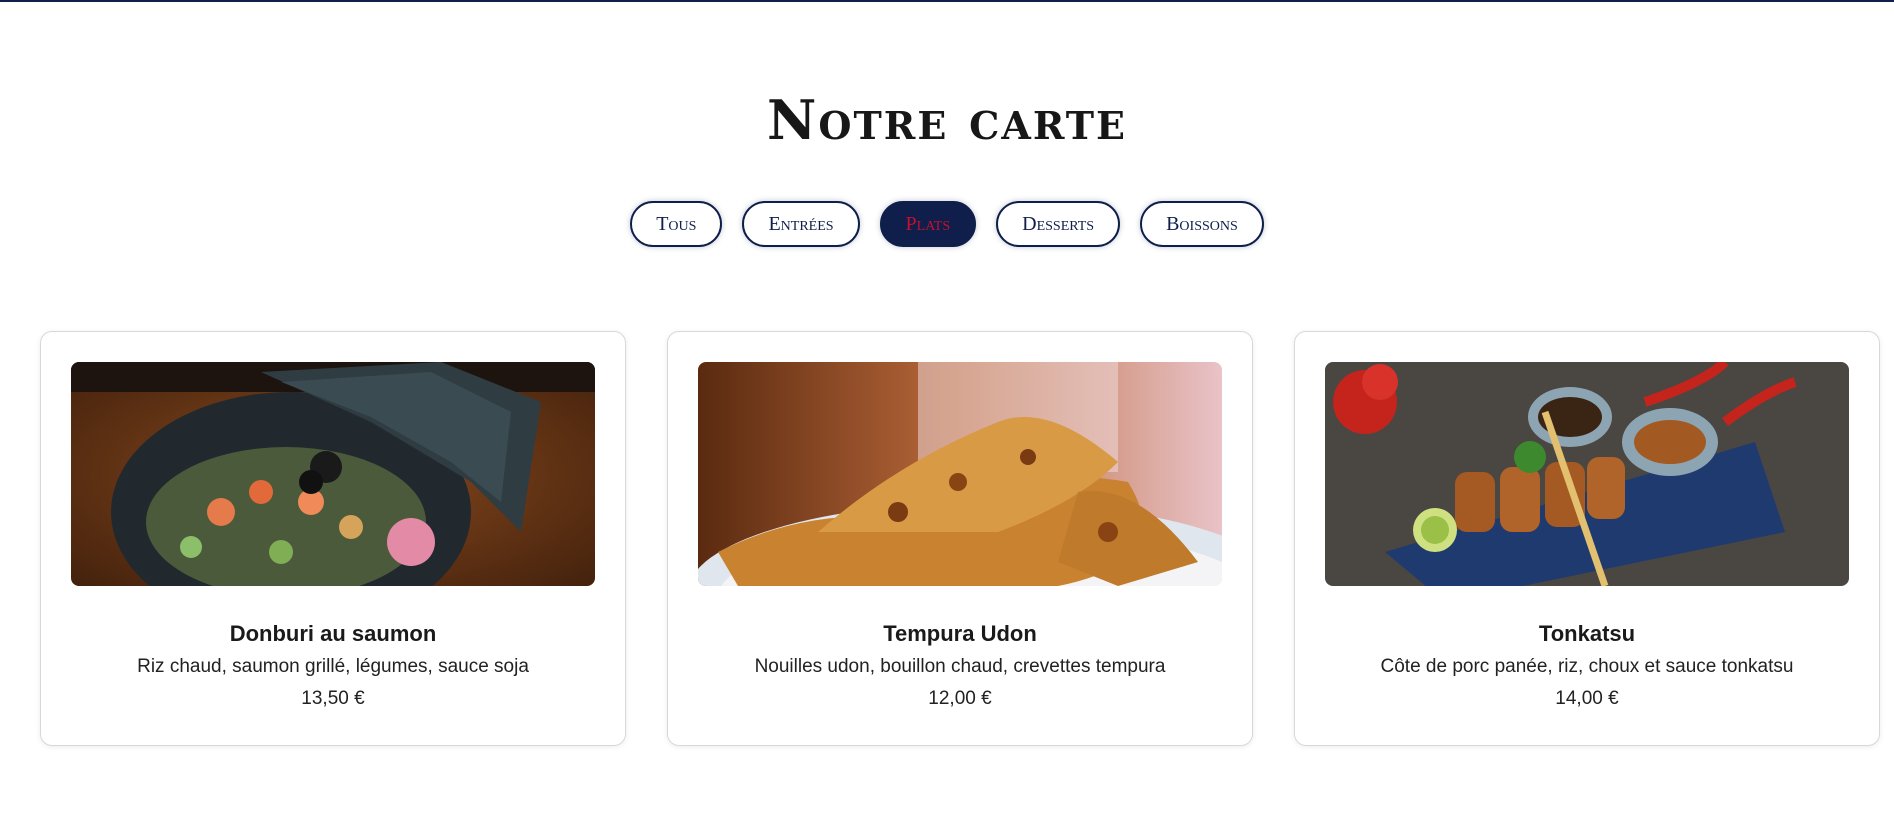 This screenshot has width=1894, height=838. Describe the element at coordinates (333, 698) in the screenshot. I see `menu-item-price: 13,50 €` at that location.